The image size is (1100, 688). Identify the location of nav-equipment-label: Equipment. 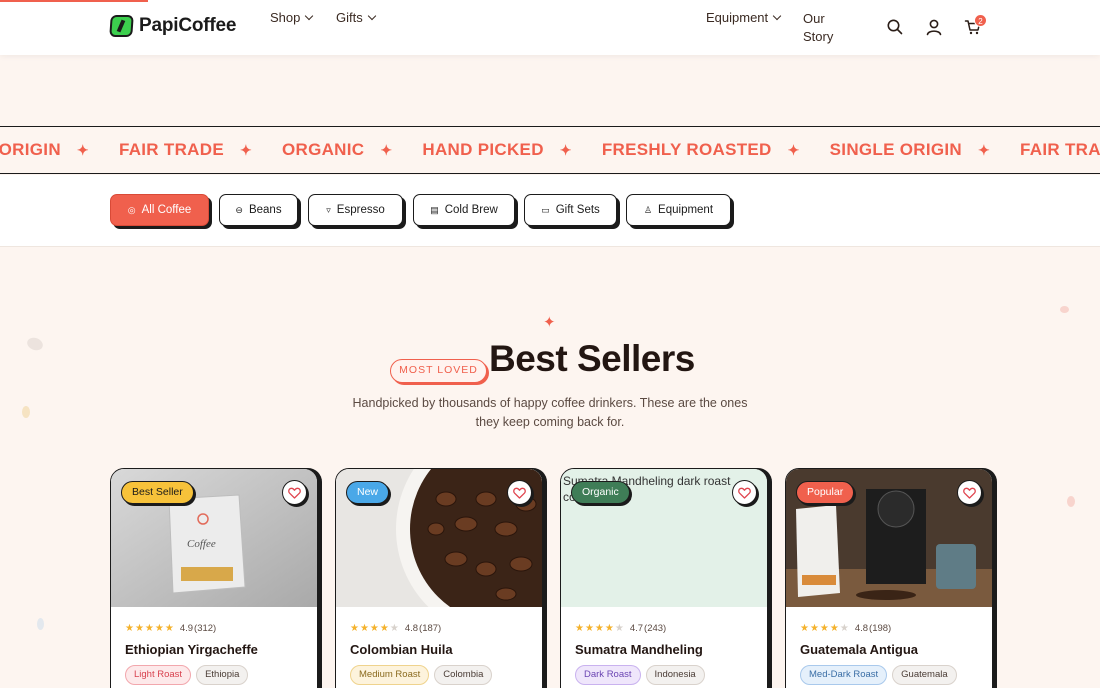
(737, 17).